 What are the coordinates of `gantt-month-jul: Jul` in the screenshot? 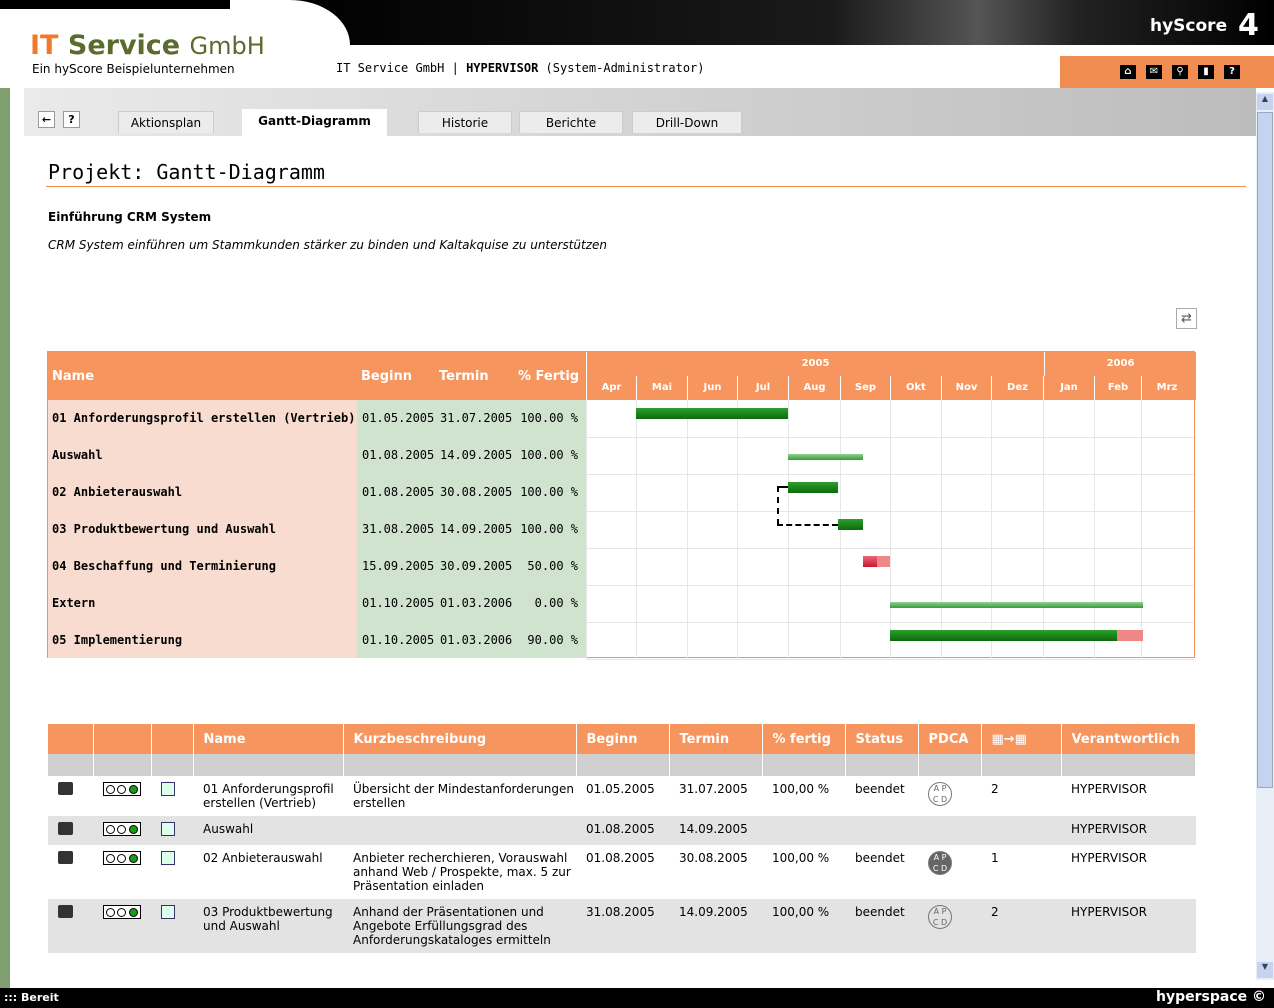 It's located at (762, 388).